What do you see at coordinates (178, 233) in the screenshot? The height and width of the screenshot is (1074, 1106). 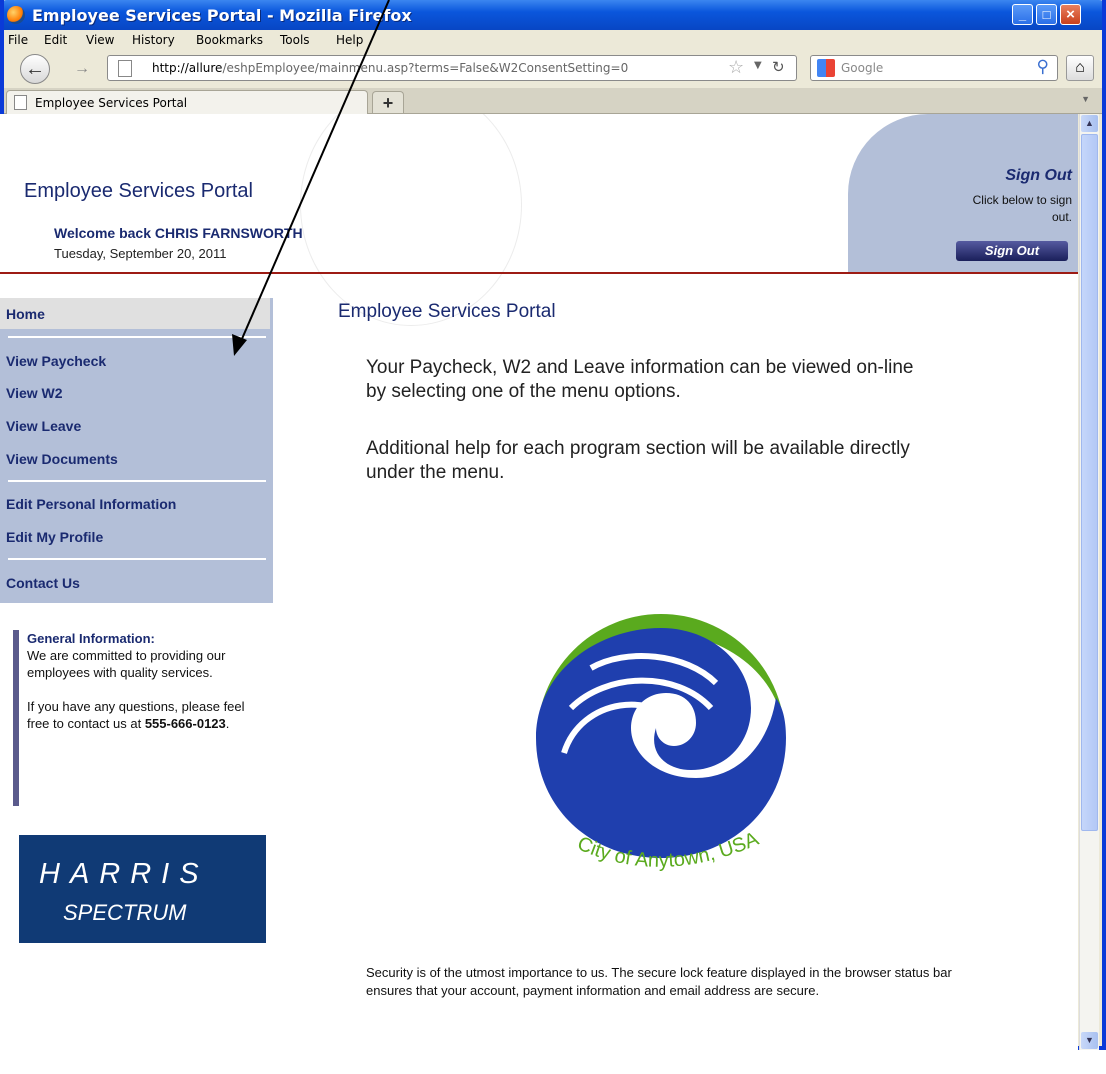 I see `welcome-message: Welcome back CHRIS FARNSWORTH` at bounding box center [178, 233].